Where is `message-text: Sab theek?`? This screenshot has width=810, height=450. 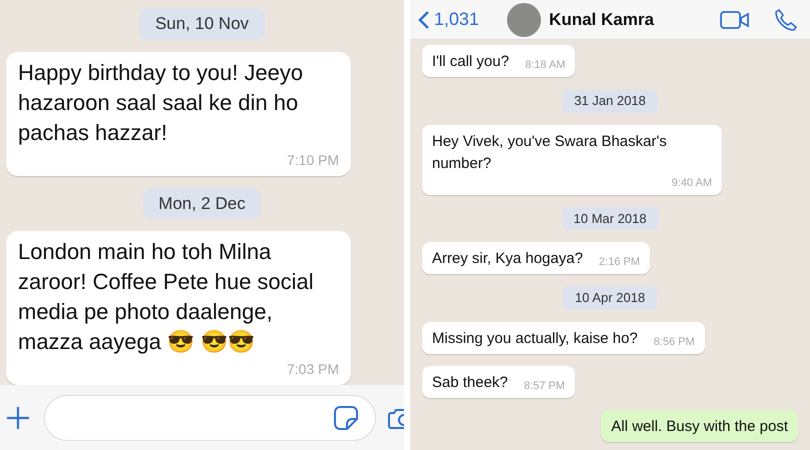
message-text: Sab theek? is located at coordinates (470, 382).